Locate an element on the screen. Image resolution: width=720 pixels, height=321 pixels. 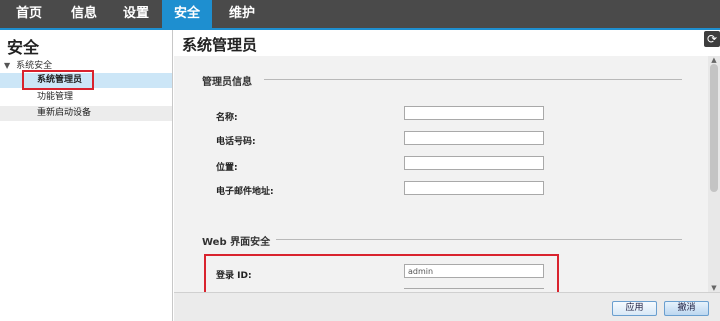
sidebar-title: 安全 is located at coordinates (23, 47).